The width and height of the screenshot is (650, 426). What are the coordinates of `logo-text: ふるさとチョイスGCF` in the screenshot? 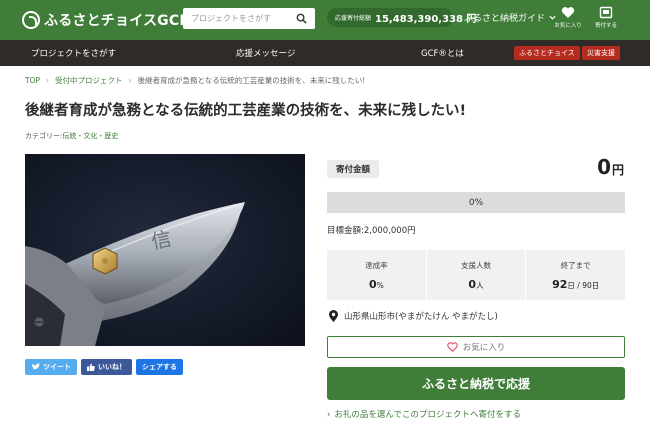 It's located at (117, 21).